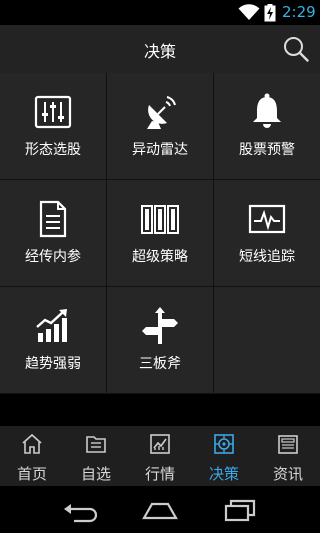 The width and height of the screenshot is (320, 533). Describe the element at coordinates (160, 219) in the screenshot. I see `columns-icon` at that location.